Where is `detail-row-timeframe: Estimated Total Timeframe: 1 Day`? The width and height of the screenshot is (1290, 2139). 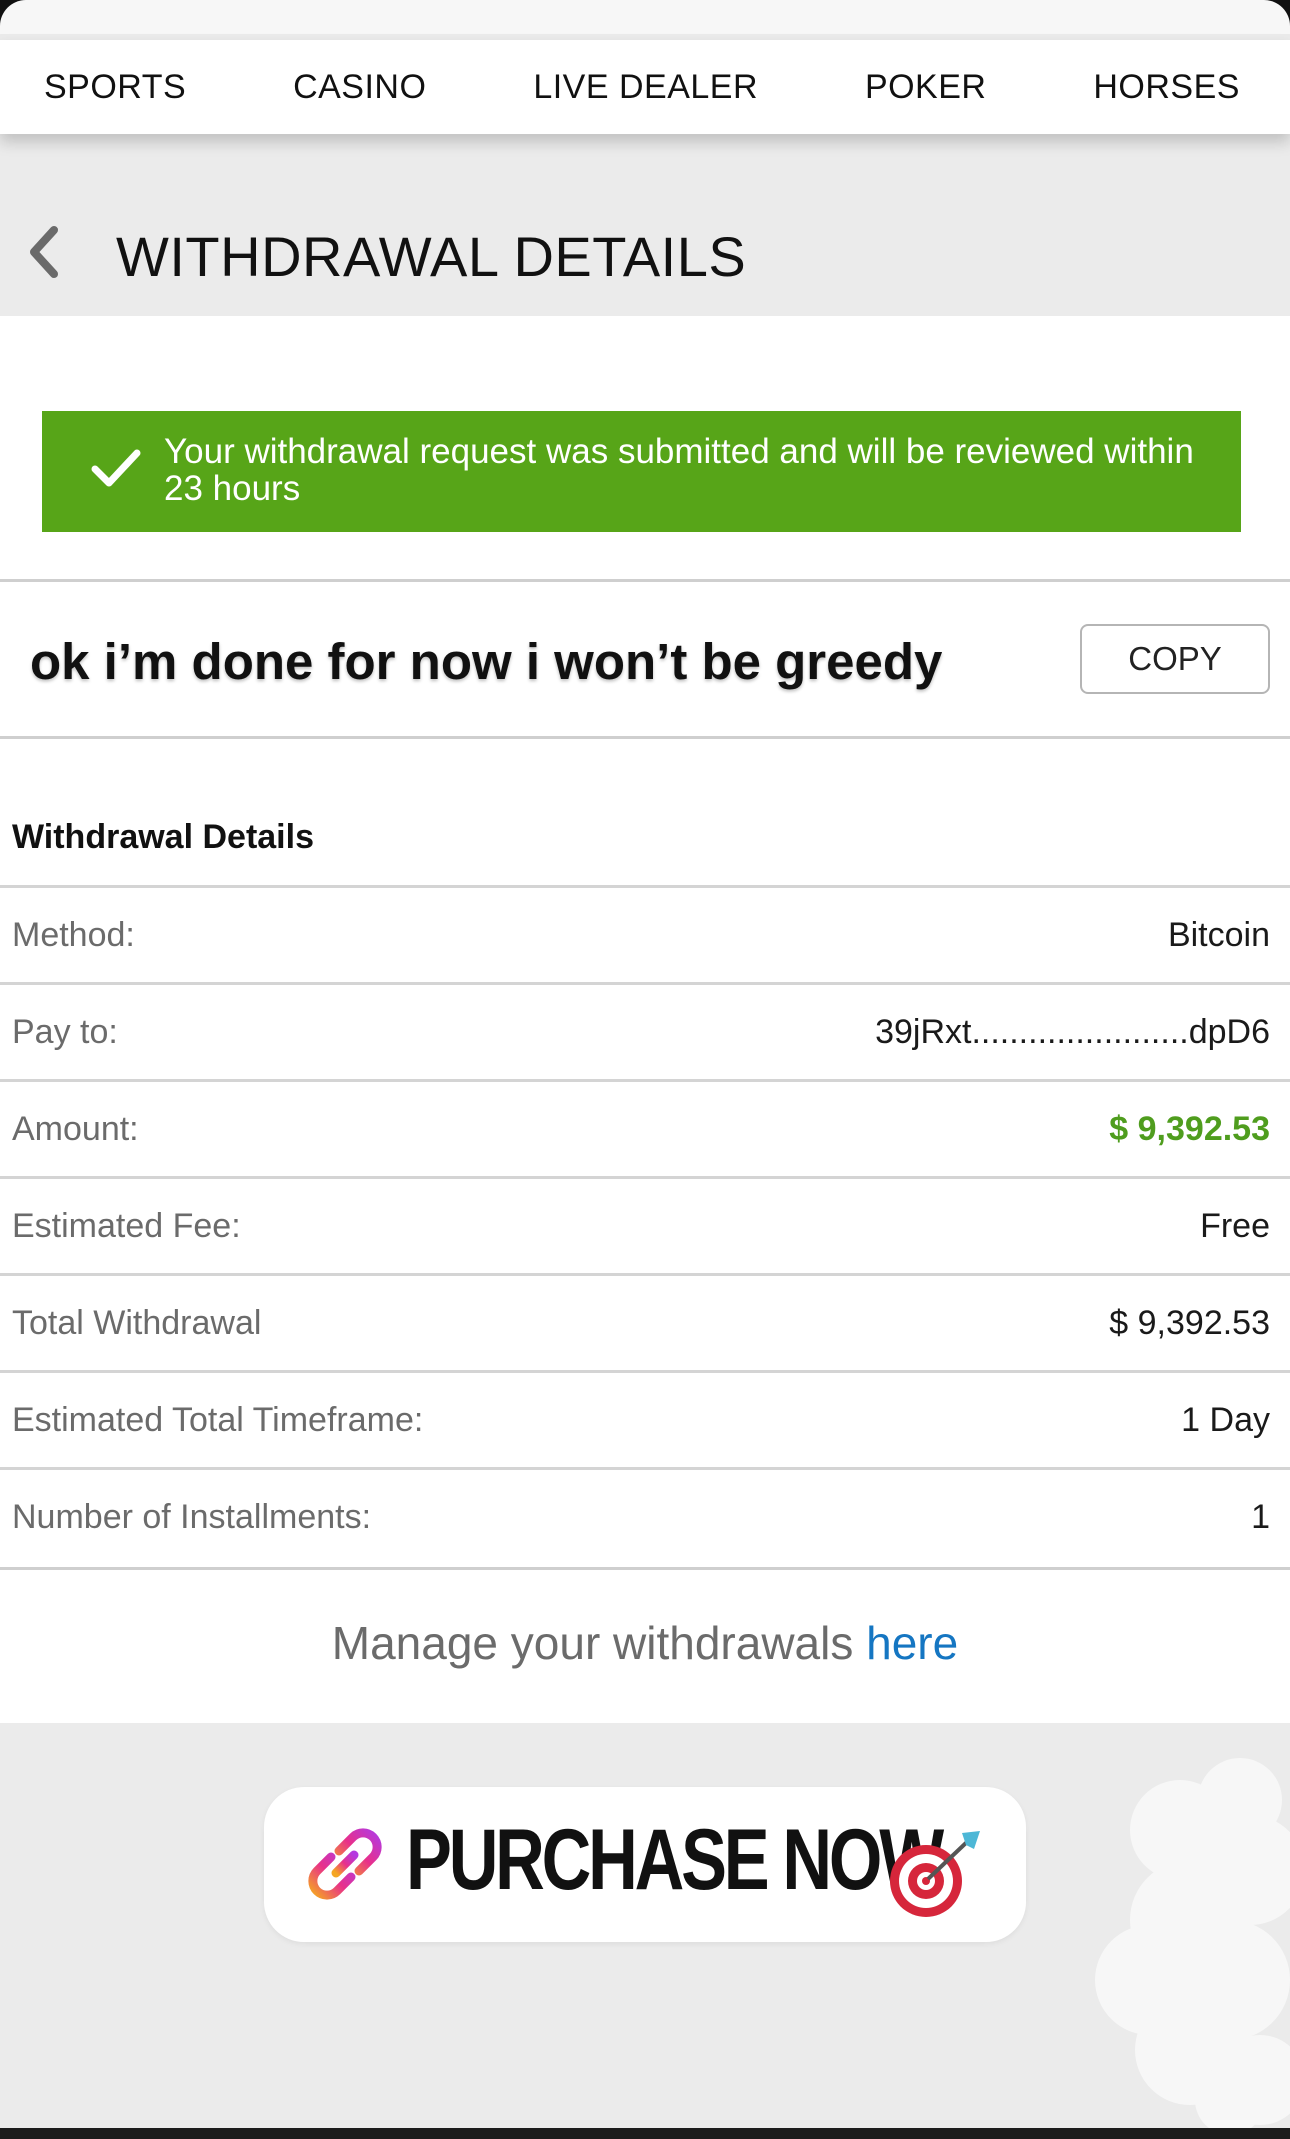 detail-row-timeframe: Estimated Total Timeframe: 1 Day is located at coordinates (645, 1418).